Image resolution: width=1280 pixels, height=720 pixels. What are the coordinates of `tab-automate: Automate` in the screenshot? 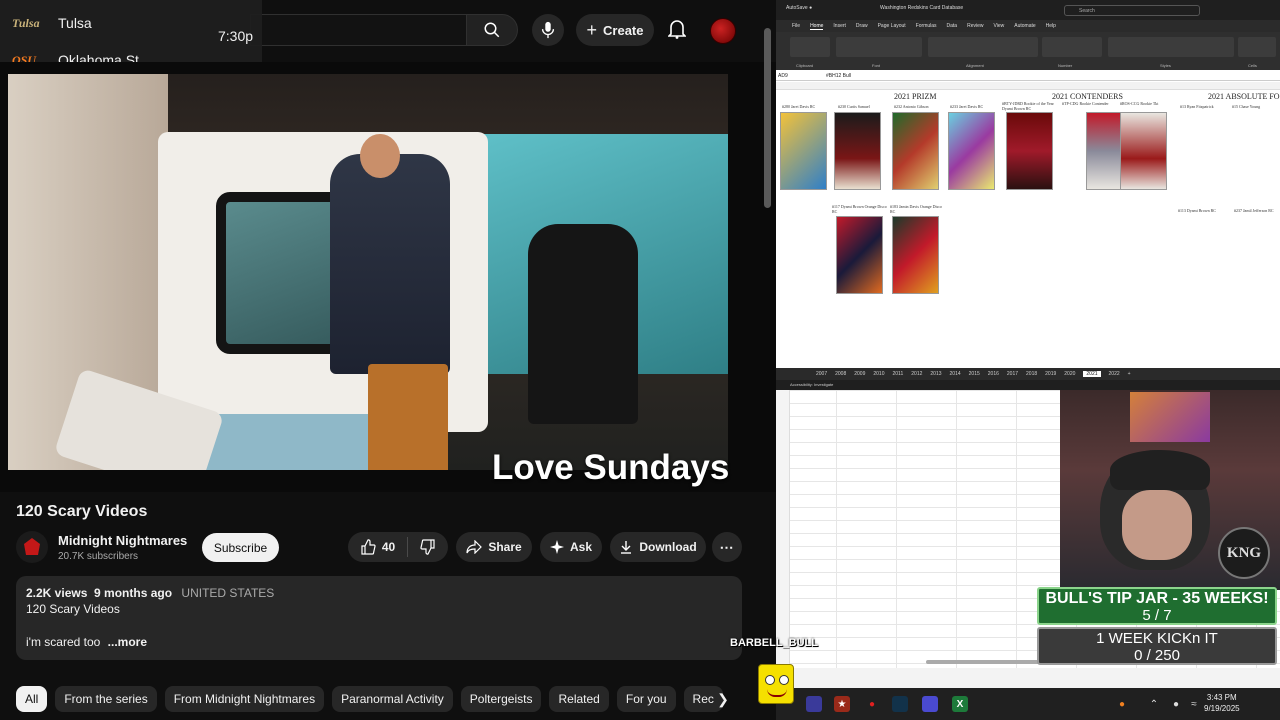 It's located at (1024, 26).